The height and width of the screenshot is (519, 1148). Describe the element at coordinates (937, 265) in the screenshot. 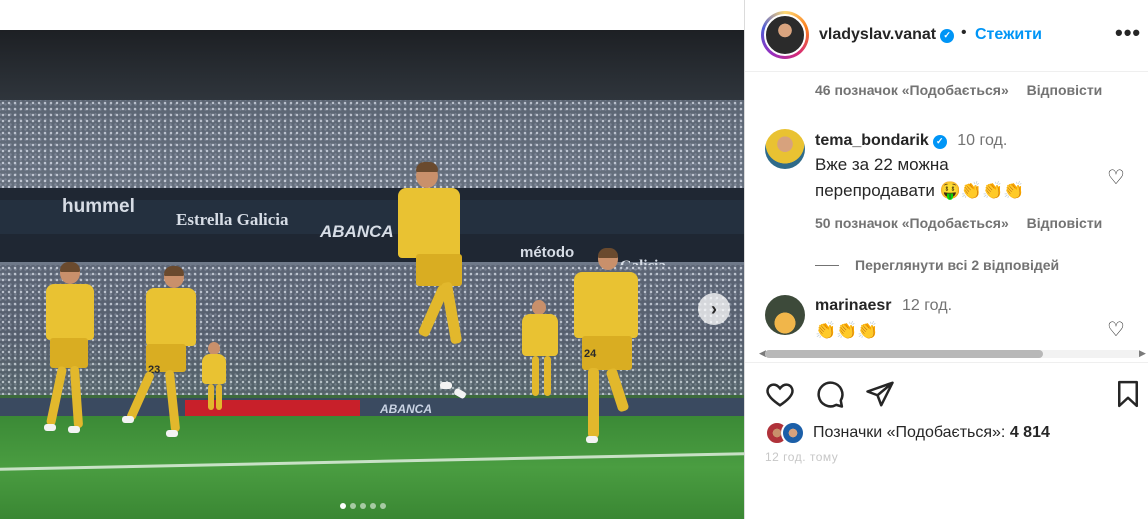

I see `view-replies-button: Переглянути всі 2 відповідей` at that location.